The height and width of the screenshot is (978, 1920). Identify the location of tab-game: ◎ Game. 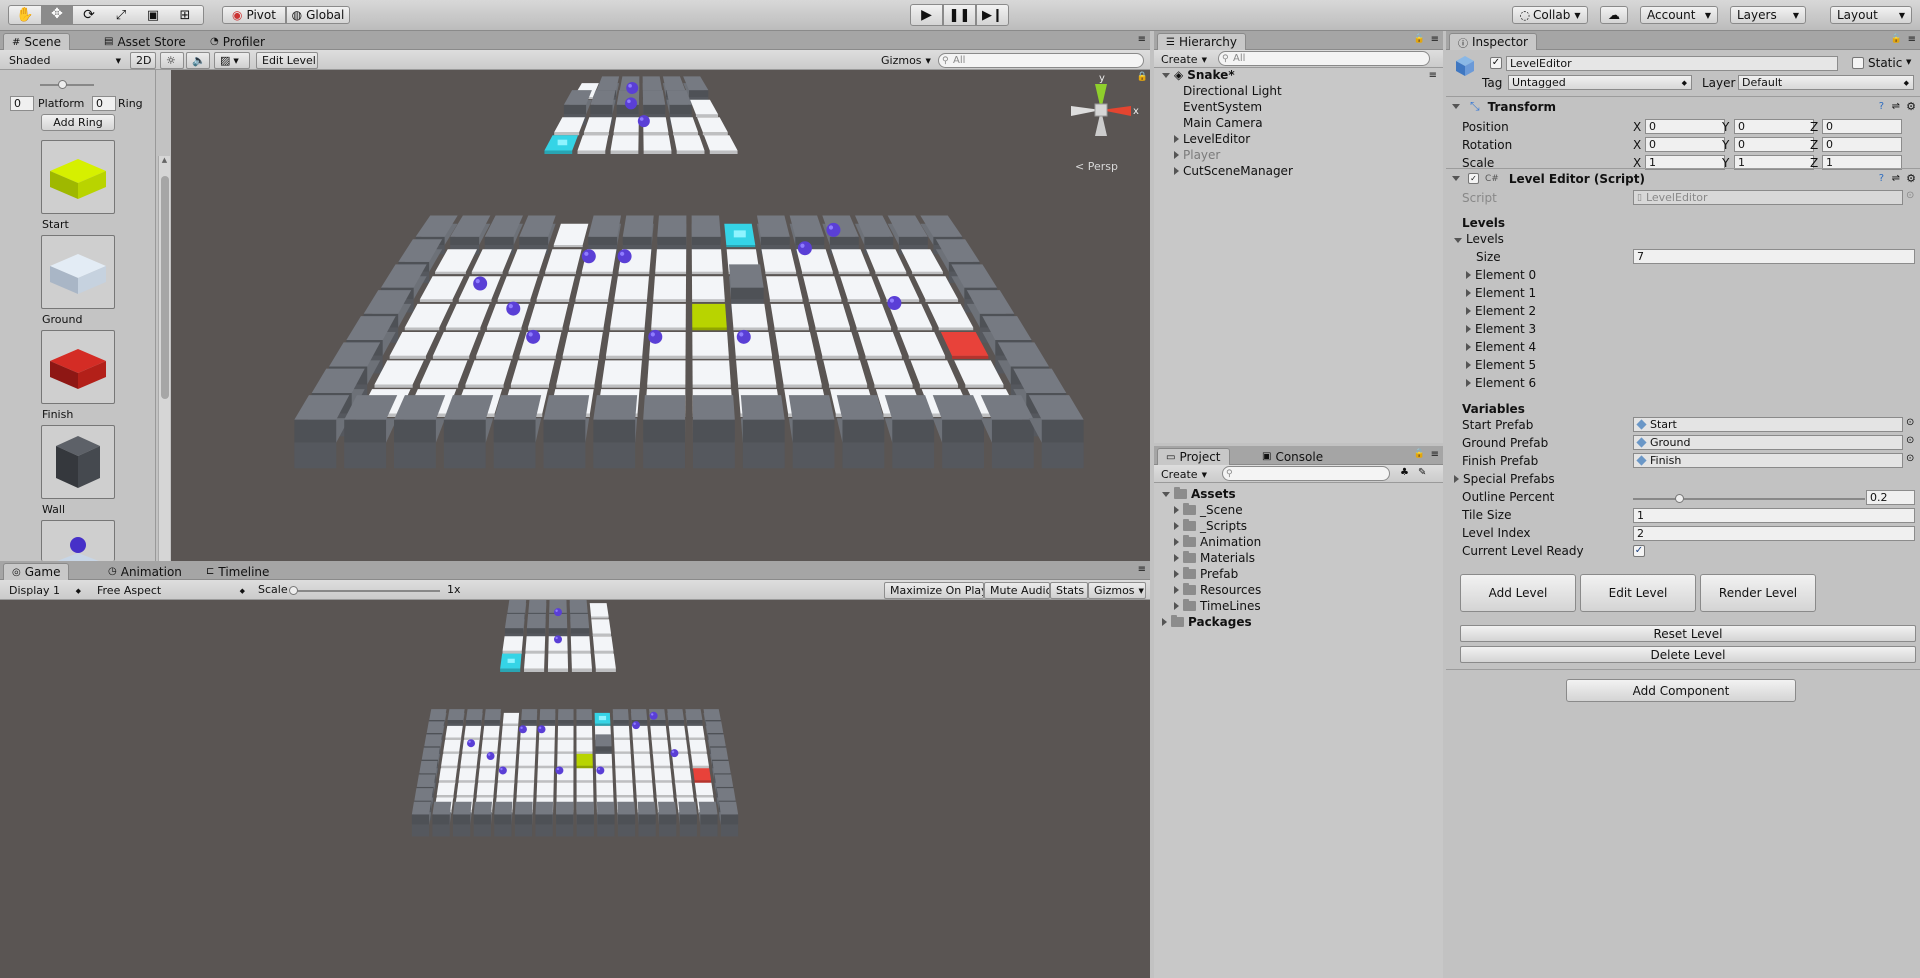
(36, 571).